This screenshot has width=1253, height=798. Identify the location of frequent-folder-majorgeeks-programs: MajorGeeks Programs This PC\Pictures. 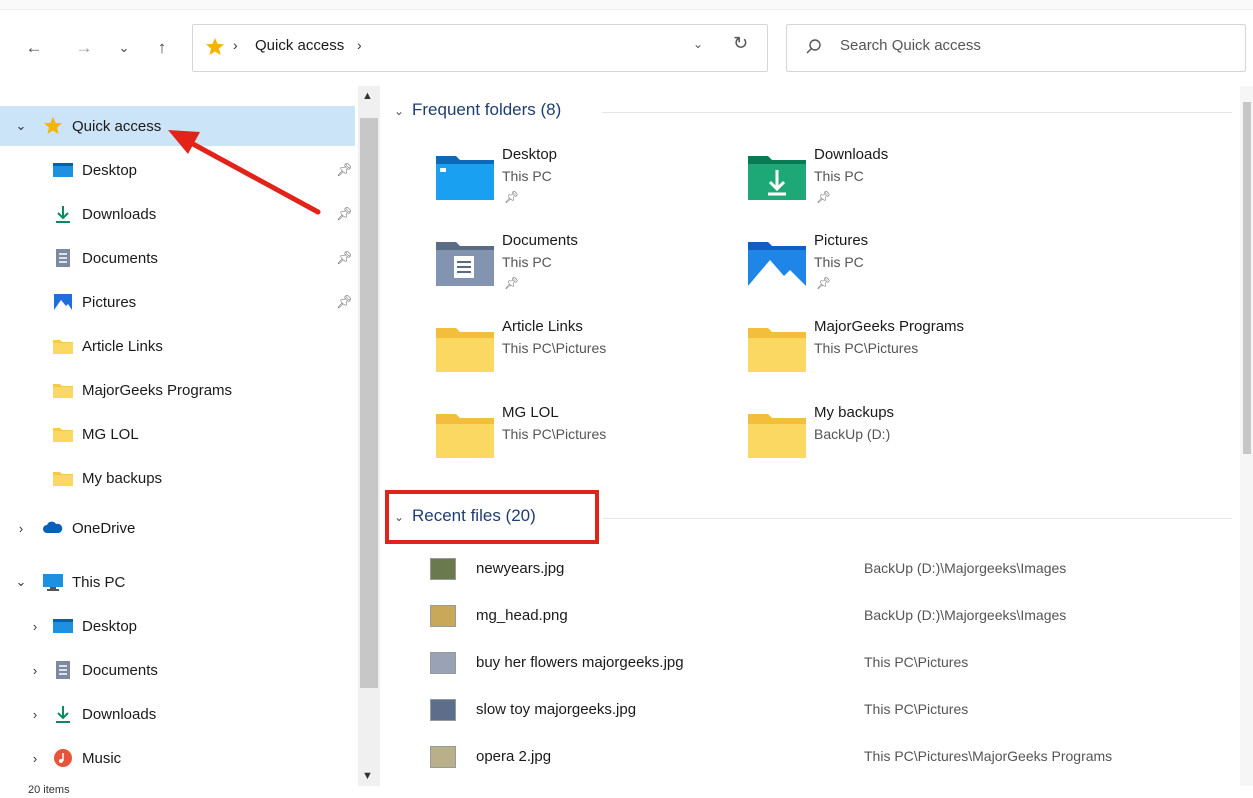
(896, 358).